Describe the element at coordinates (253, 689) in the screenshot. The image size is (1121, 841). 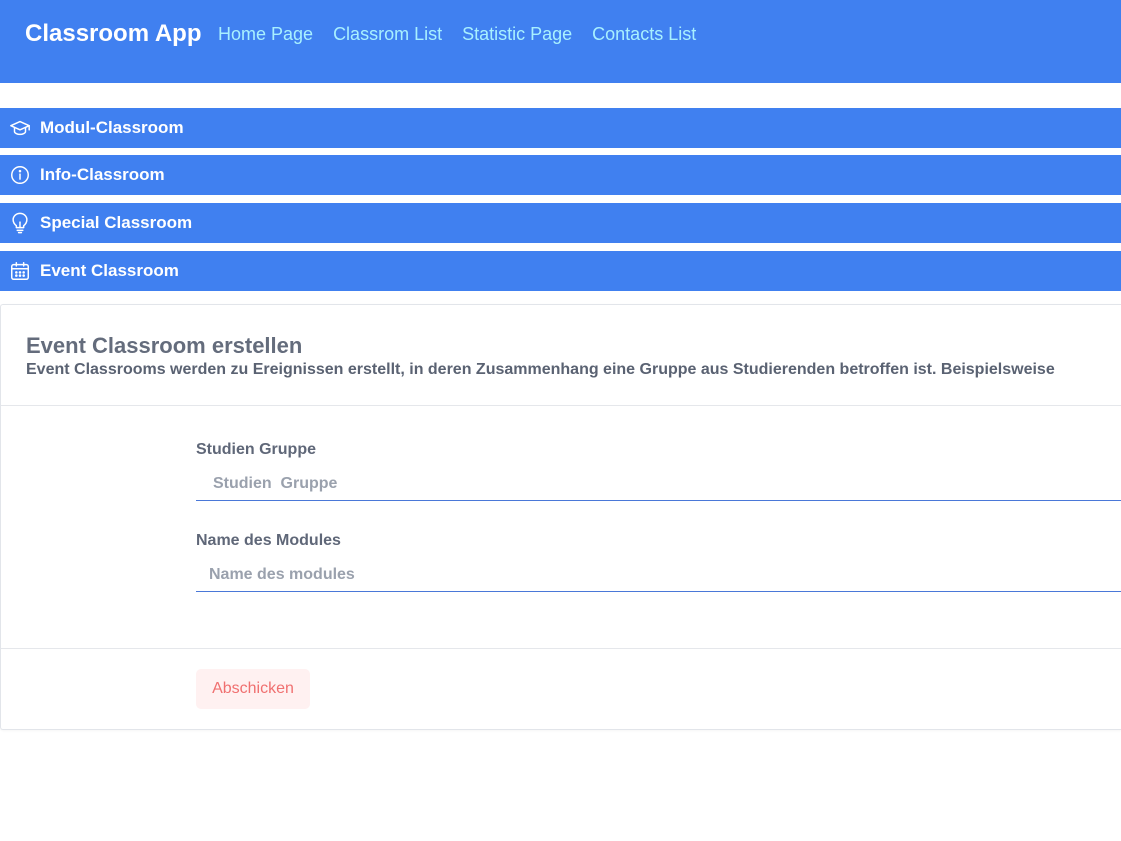
I see `submit-button: Abschicken` at that location.